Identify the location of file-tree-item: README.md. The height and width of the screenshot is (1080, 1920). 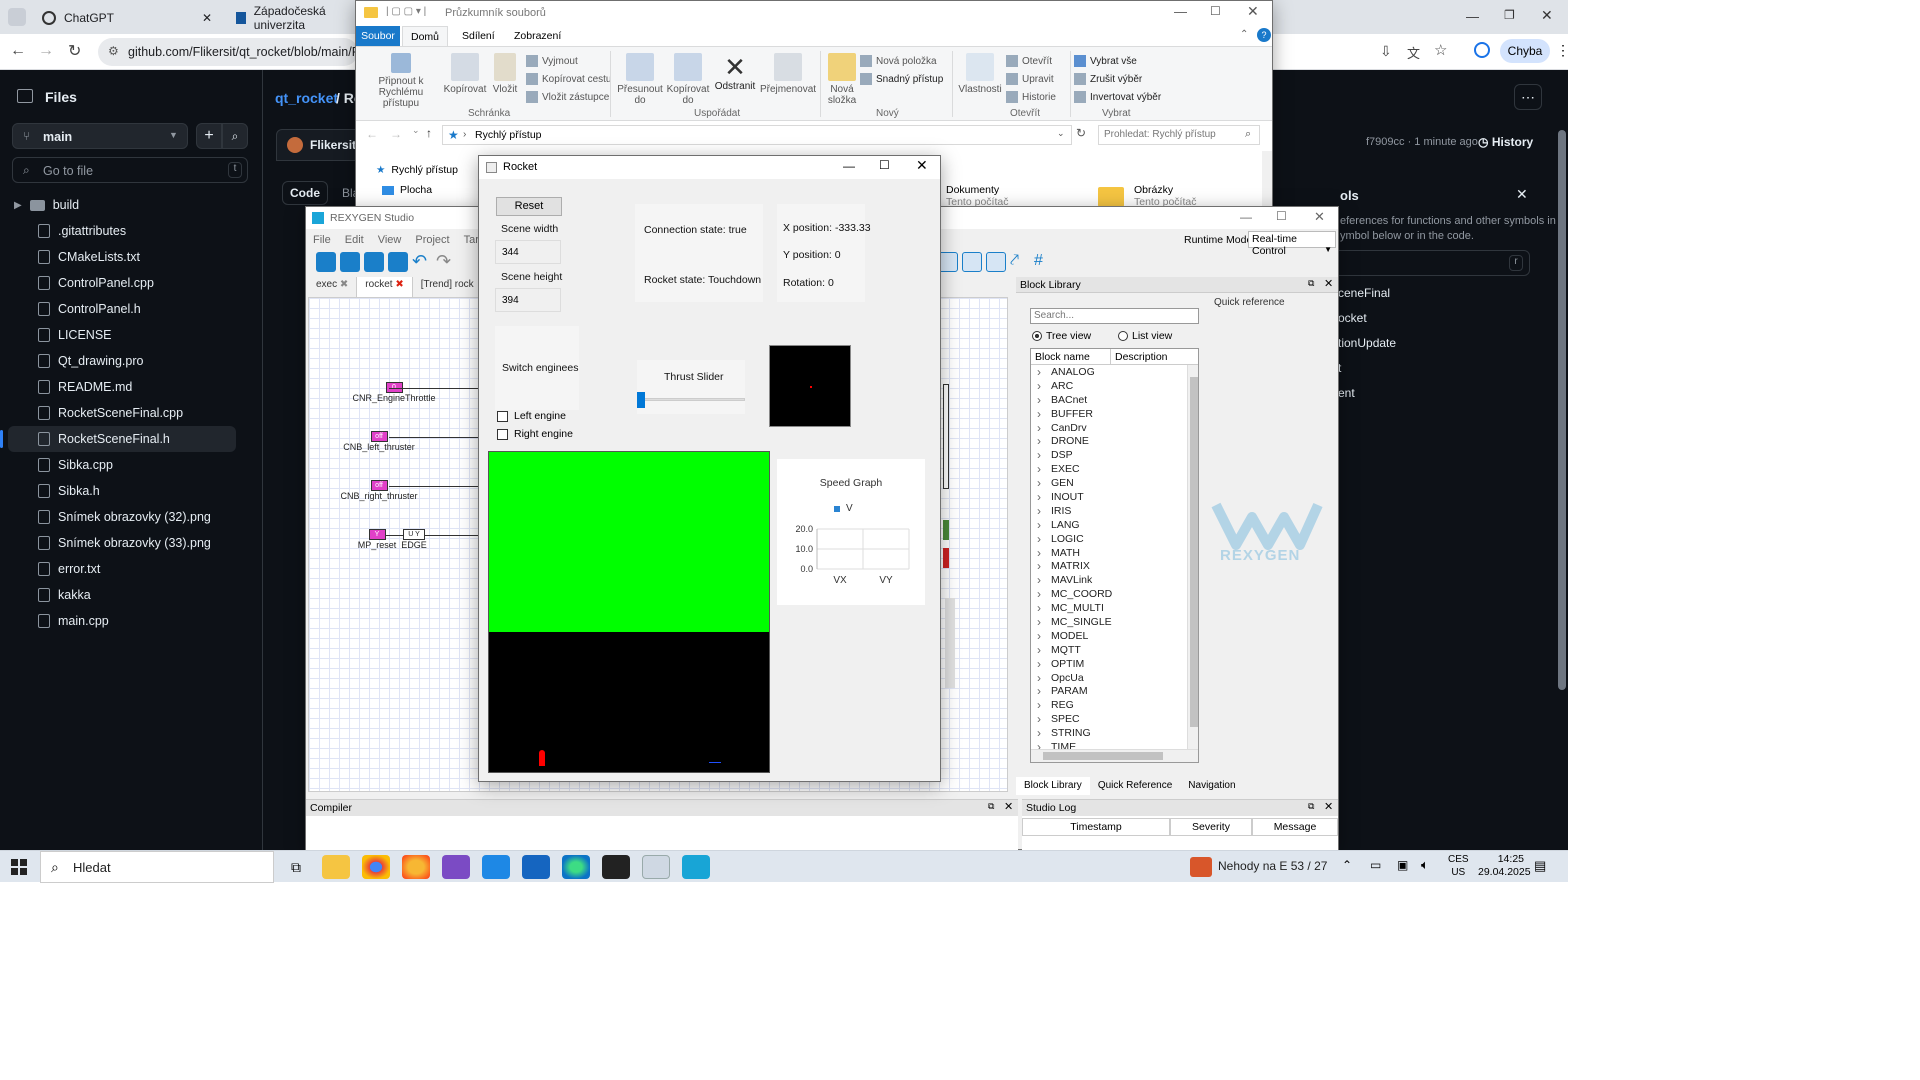
(122, 387).